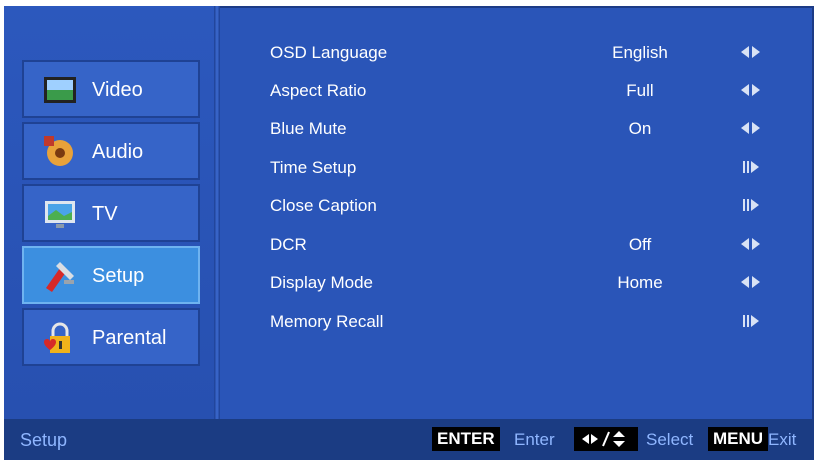  Describe the element at coordinates (118, 276) in the screenshot. I see `sidebar-item-label: Setup` at that location.